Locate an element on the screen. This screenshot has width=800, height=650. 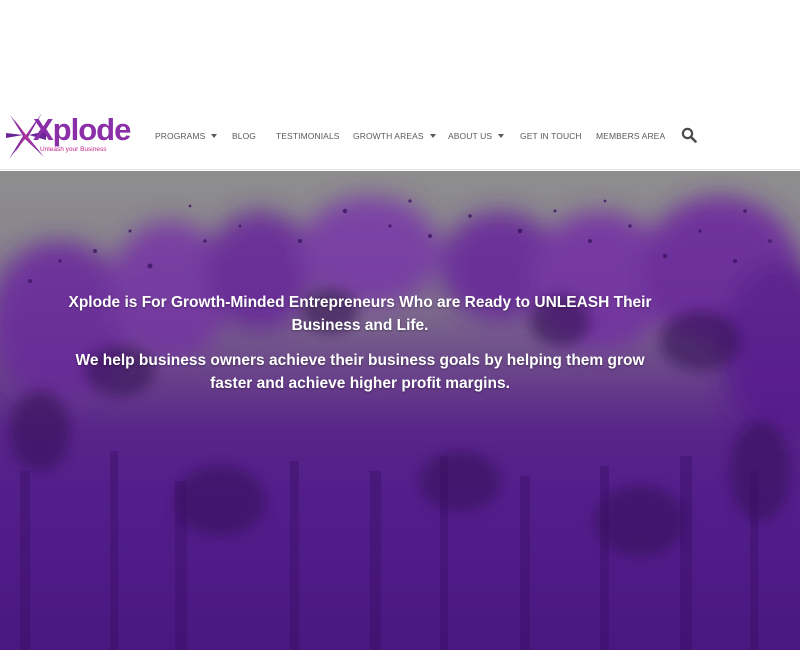
brand-logo: Xplode Unleash your Business is located at coordinates (68, 136).